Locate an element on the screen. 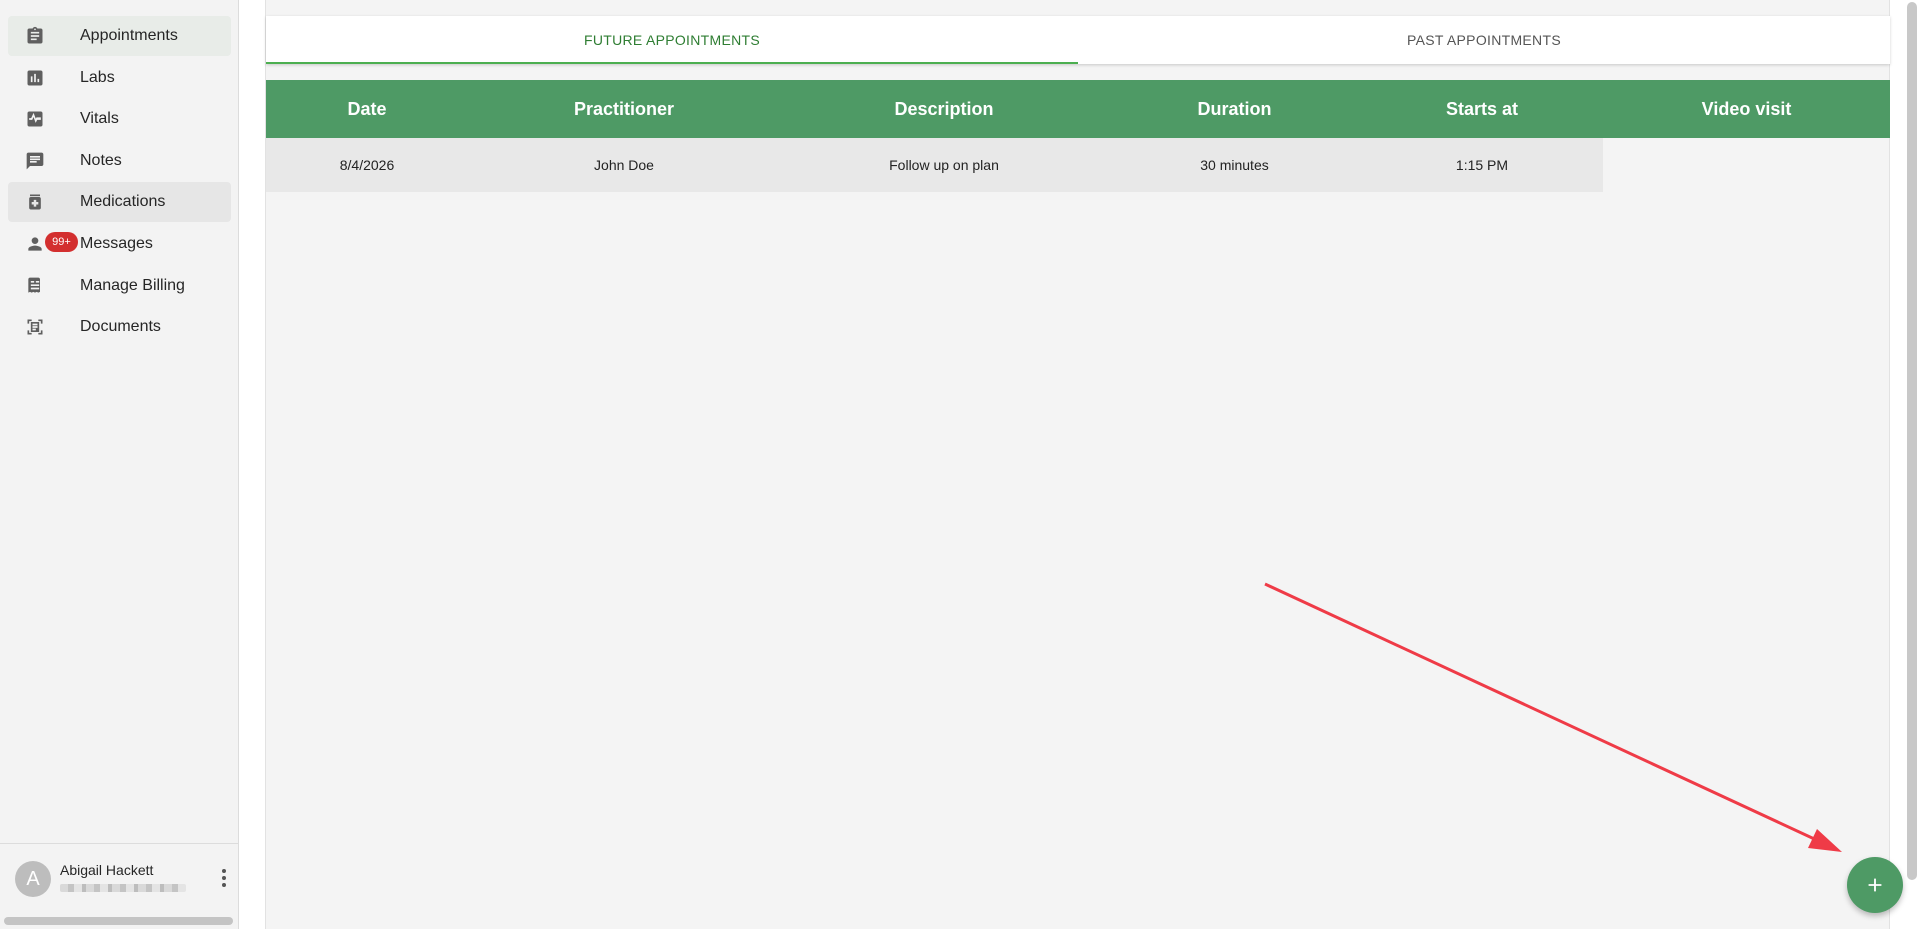 Image resolution: width=1920 pixels, height=929 pixels. sidebar-item-medications: Medications is located at coordinates (119, 202).